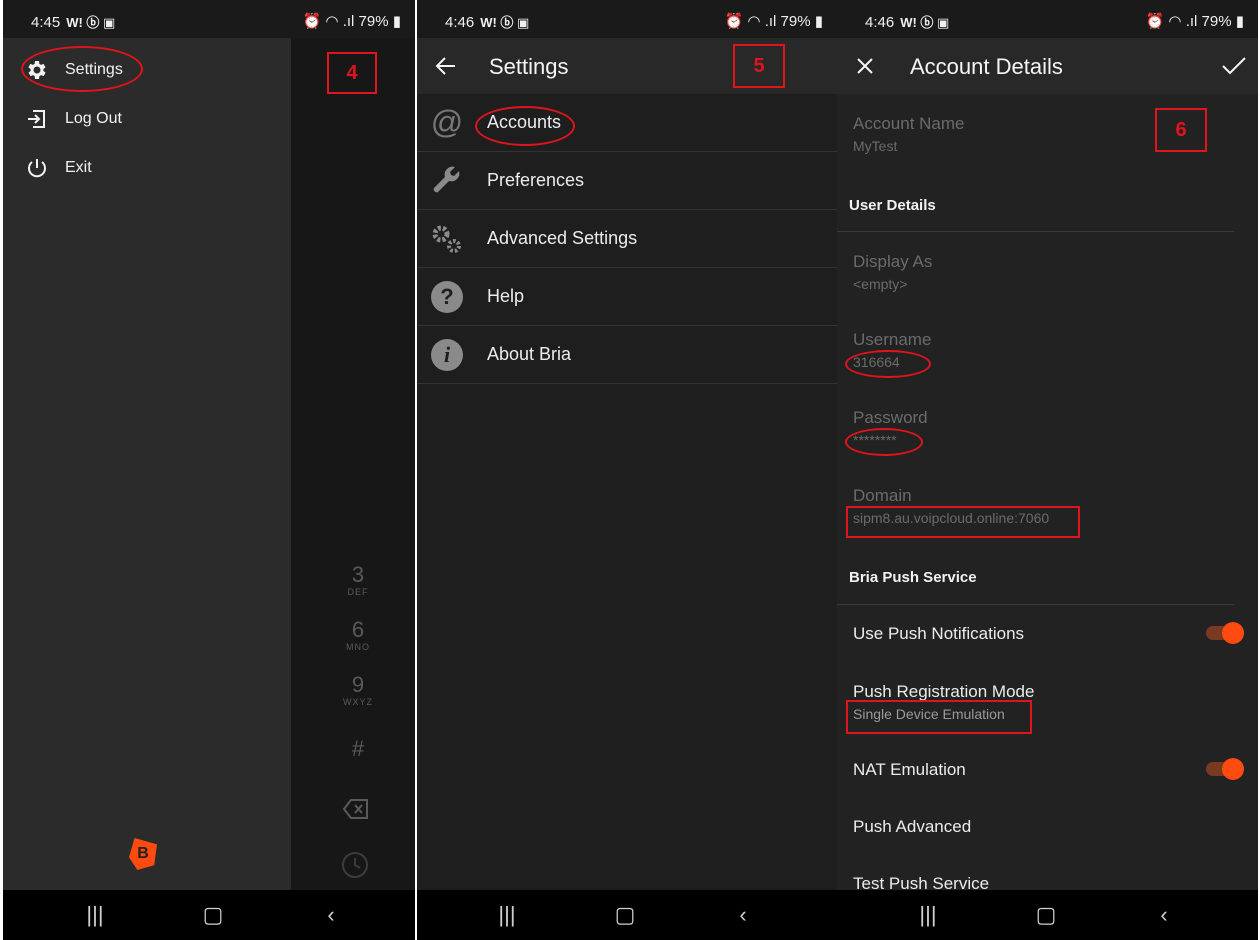 The width and height of the screenshot is (1260, 940). What do you see at coordinates (58, 168) in the screenshot?
I see `drawer-item-exit: Exit` at bounding box center [58, 168].